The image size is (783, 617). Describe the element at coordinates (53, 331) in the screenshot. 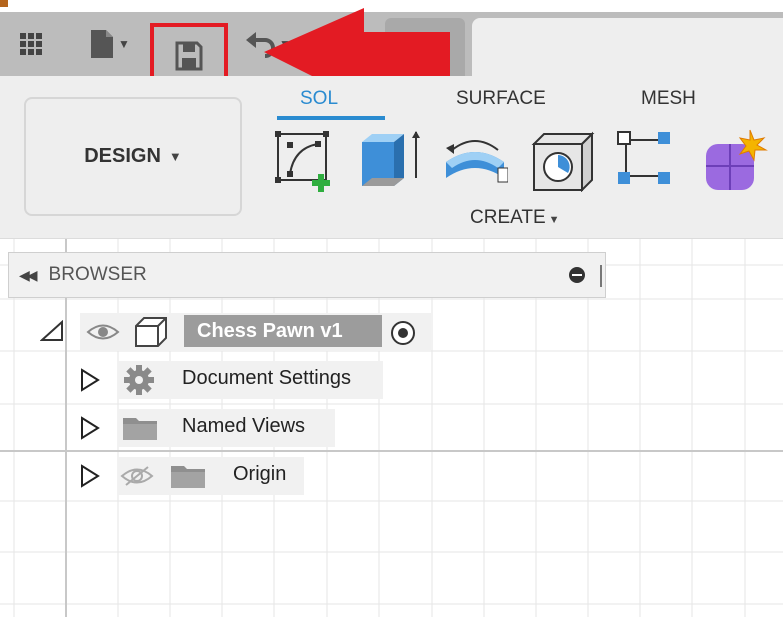

I see `collapse-triangle-icon` at that location.